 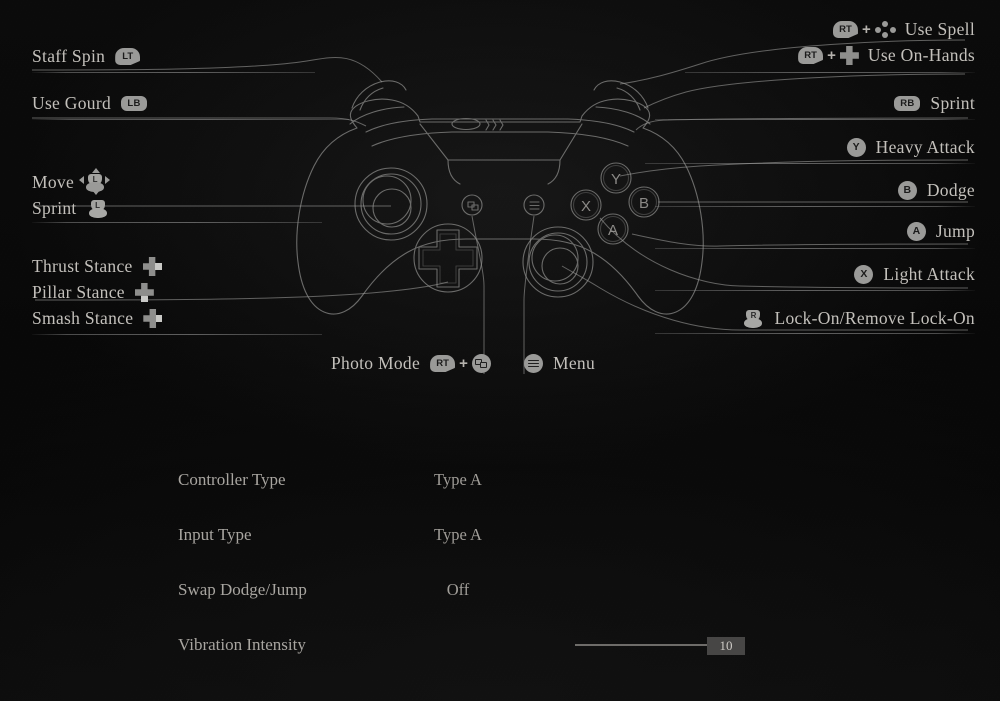 I want to click on svg-text: X, so click(x=586, y=206).